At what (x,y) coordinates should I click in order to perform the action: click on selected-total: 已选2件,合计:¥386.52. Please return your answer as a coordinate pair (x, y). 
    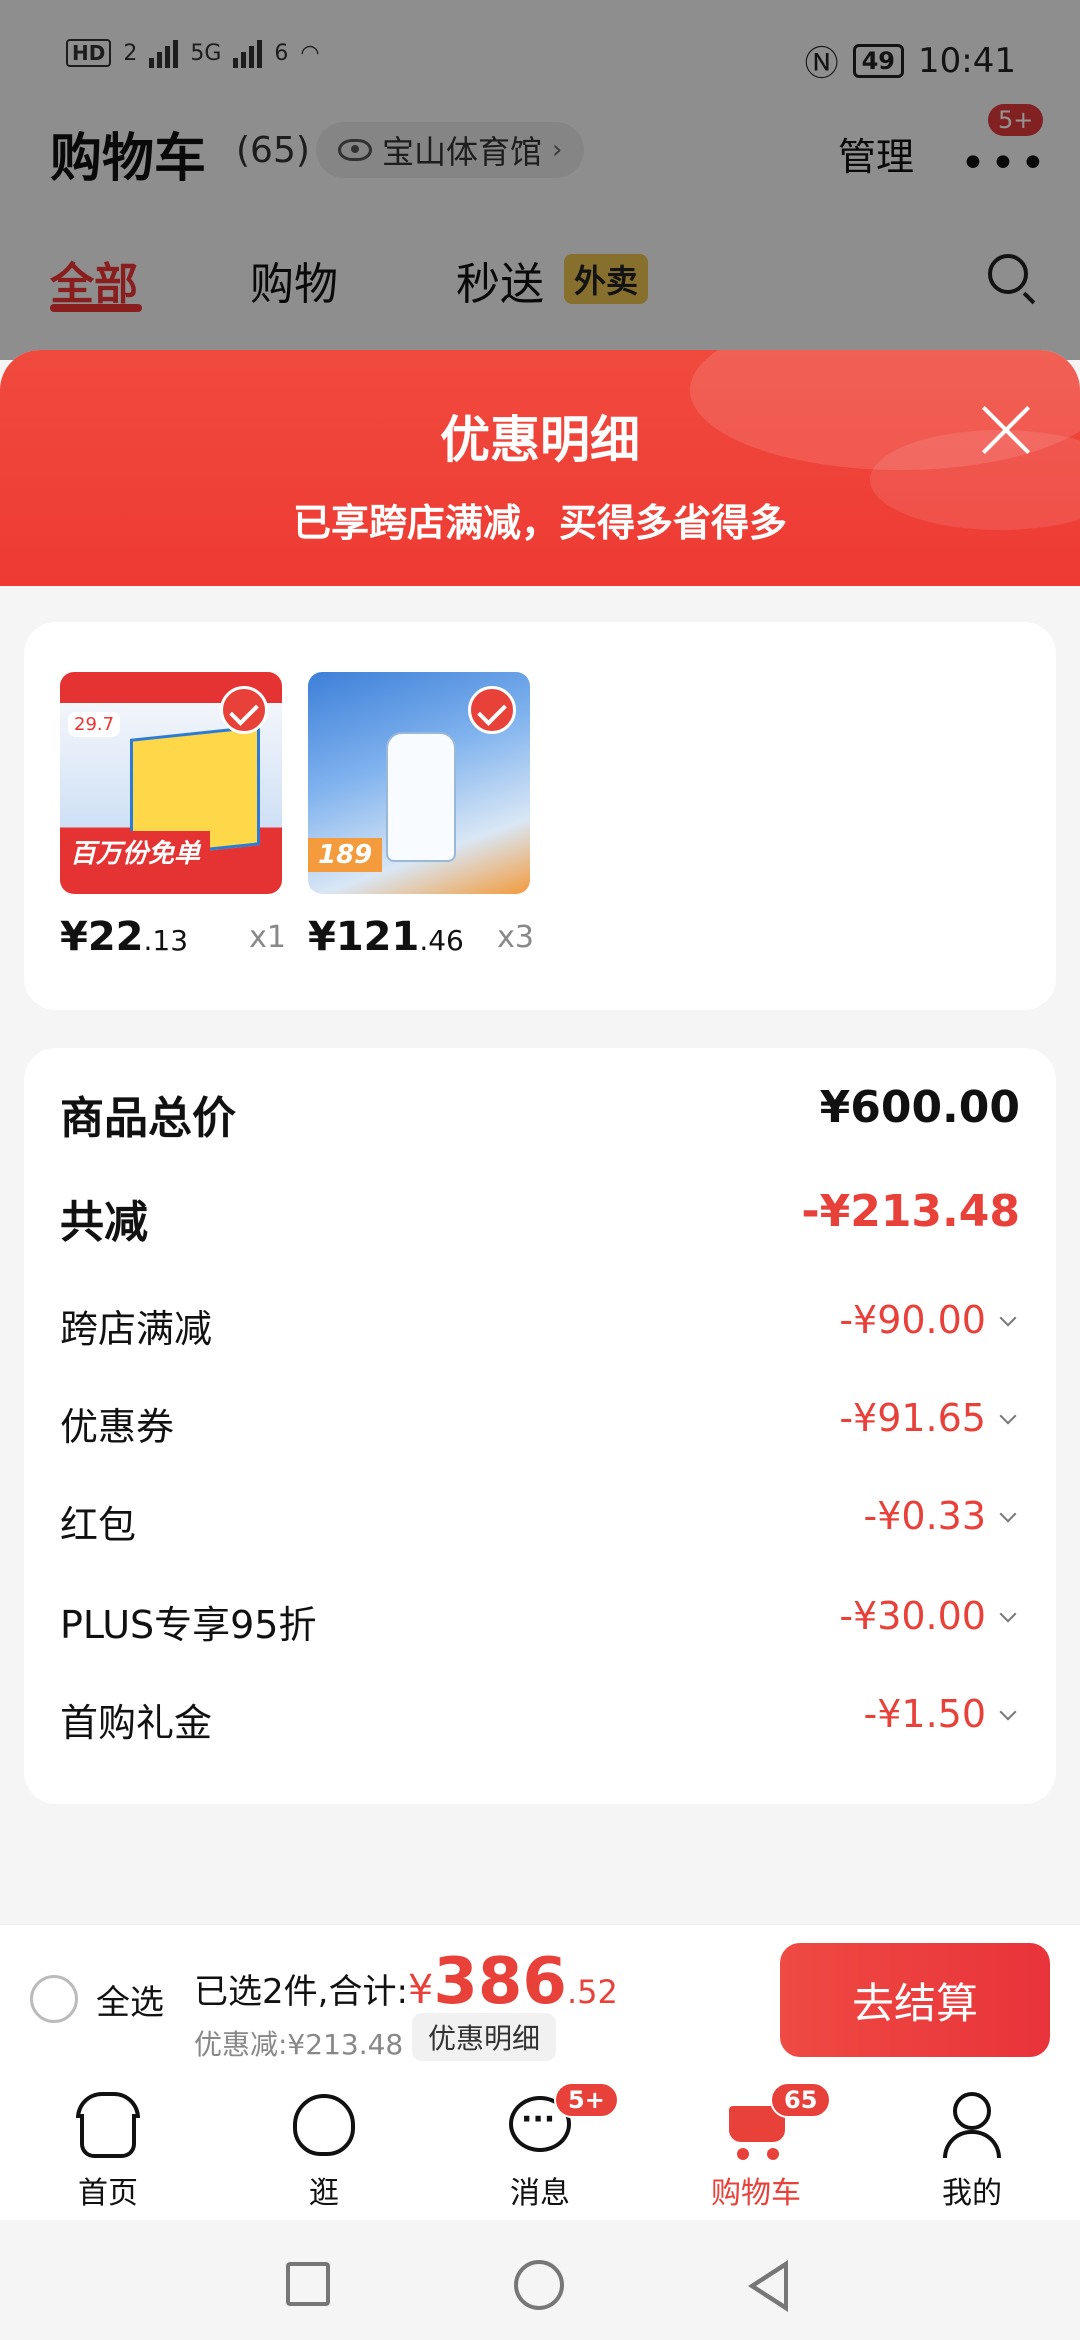
    Looking at the image, I should click on (406, 1982).